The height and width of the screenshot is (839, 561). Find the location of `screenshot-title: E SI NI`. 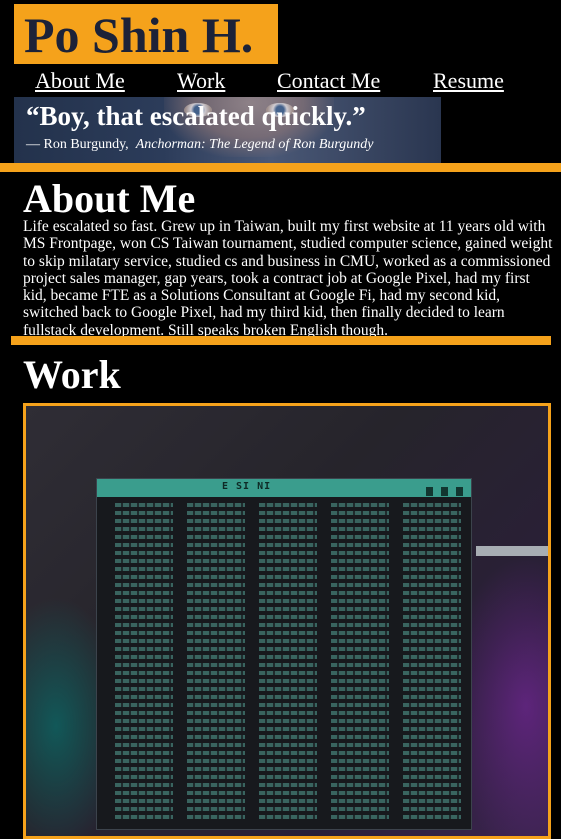

screenshot-title: E SI NI is located at coordinates (247, 486).